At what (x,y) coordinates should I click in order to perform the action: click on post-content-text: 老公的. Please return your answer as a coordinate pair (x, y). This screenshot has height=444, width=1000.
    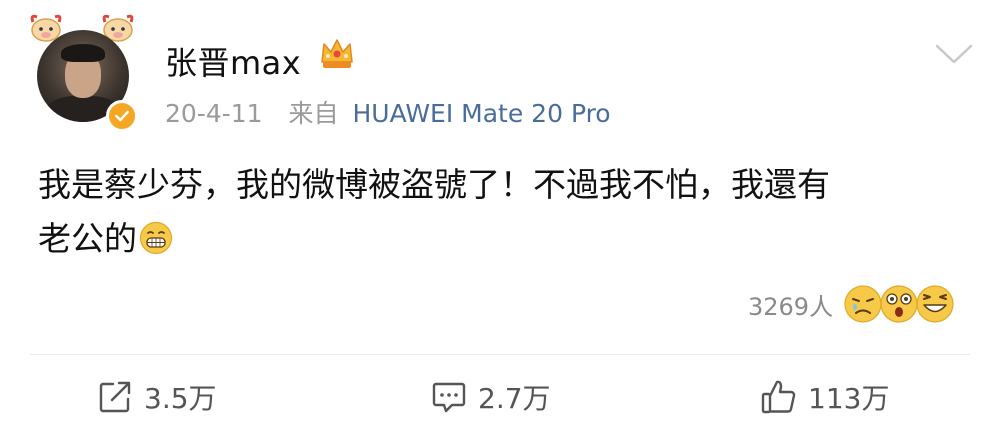
    Looking at the image, I should click on (87, 238).